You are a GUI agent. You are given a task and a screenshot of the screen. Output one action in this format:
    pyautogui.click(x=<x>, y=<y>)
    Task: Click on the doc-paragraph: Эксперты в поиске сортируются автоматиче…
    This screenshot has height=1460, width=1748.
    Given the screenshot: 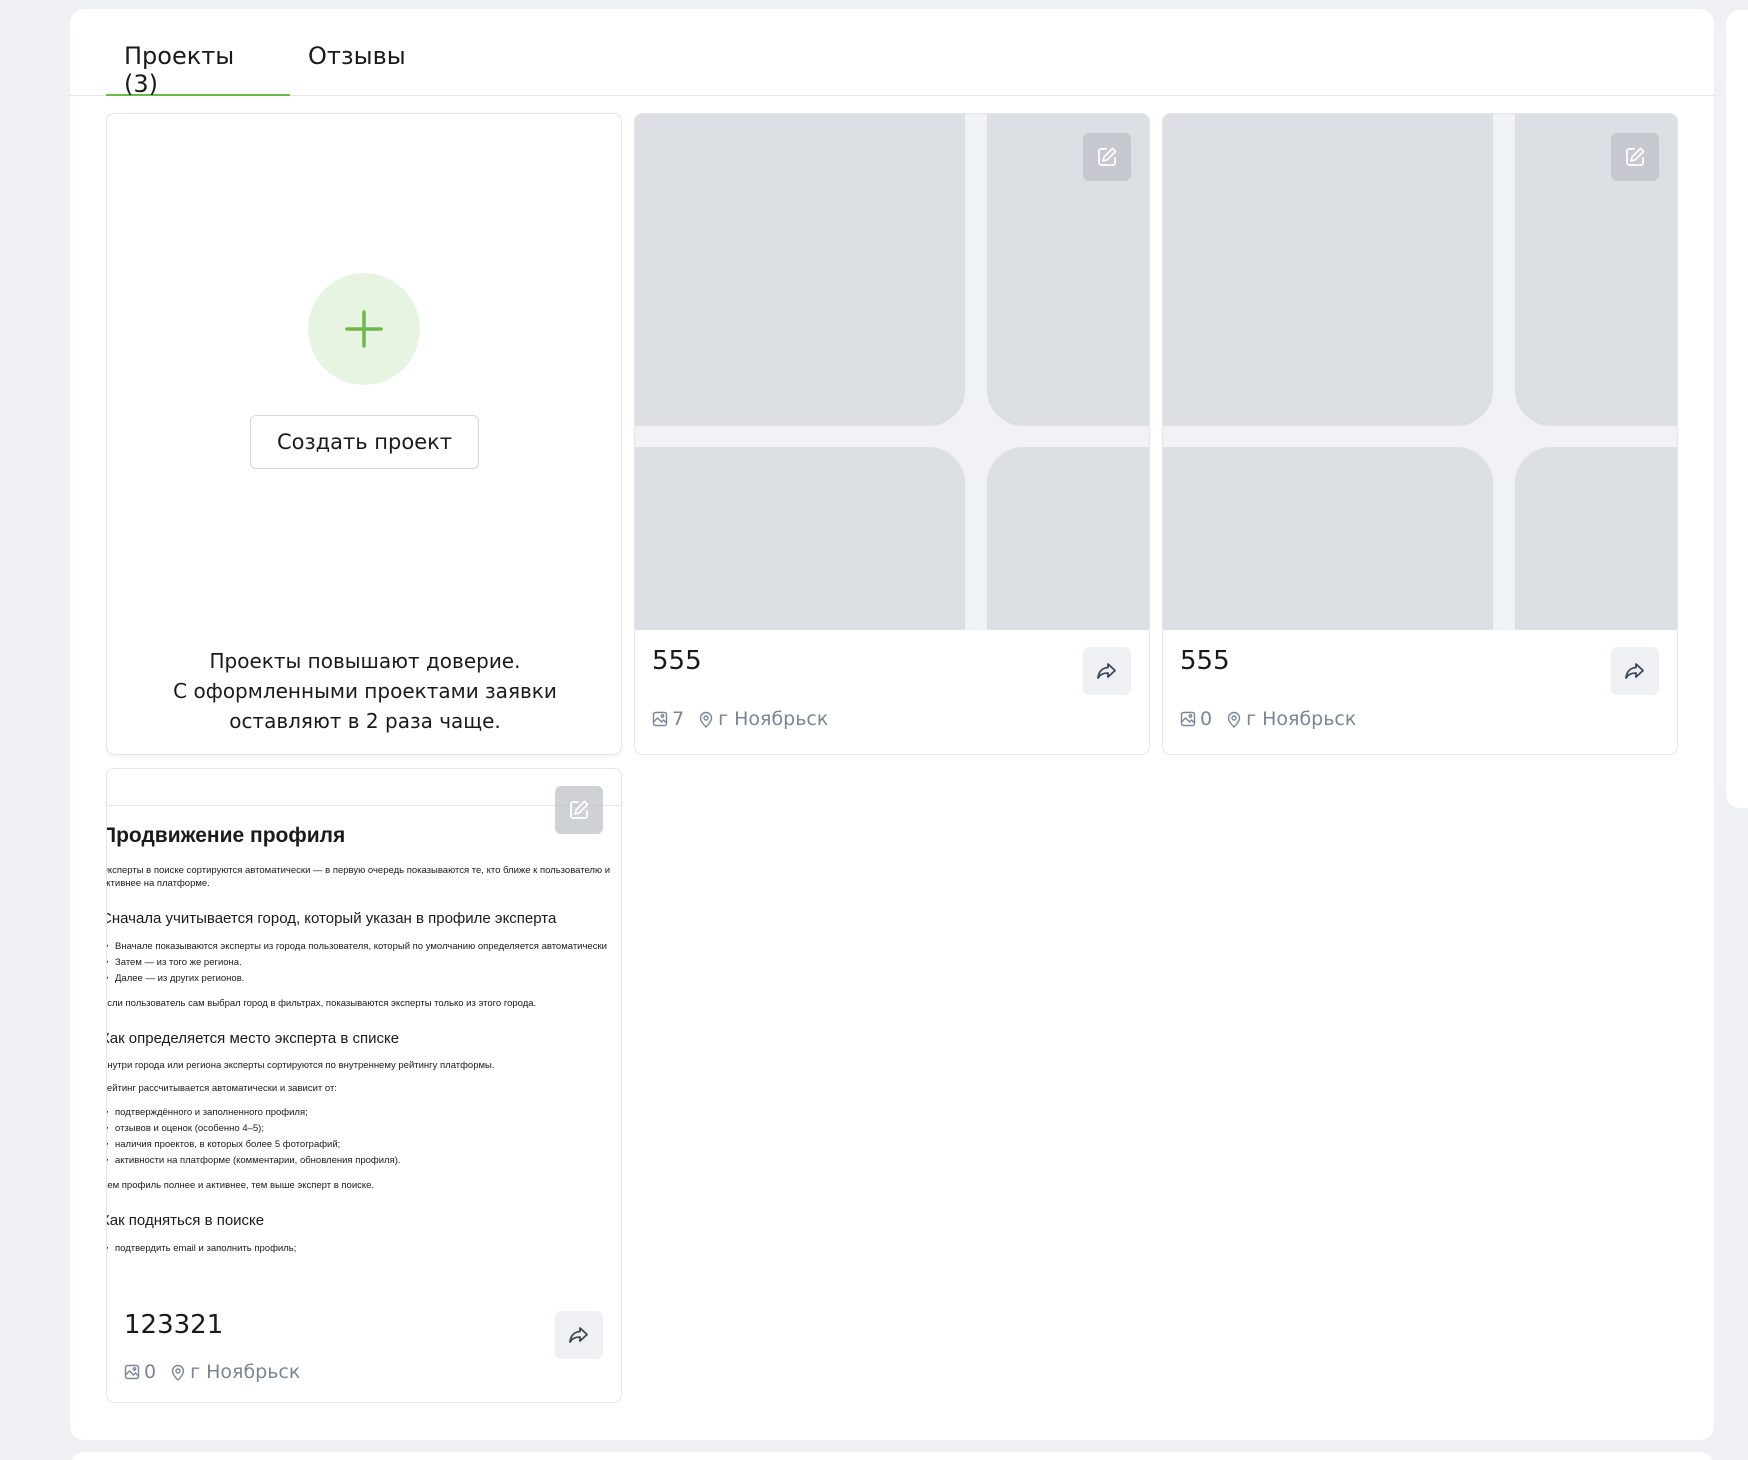 What is the action you would take?
    pyautogui.click(x=364, y=877)
    